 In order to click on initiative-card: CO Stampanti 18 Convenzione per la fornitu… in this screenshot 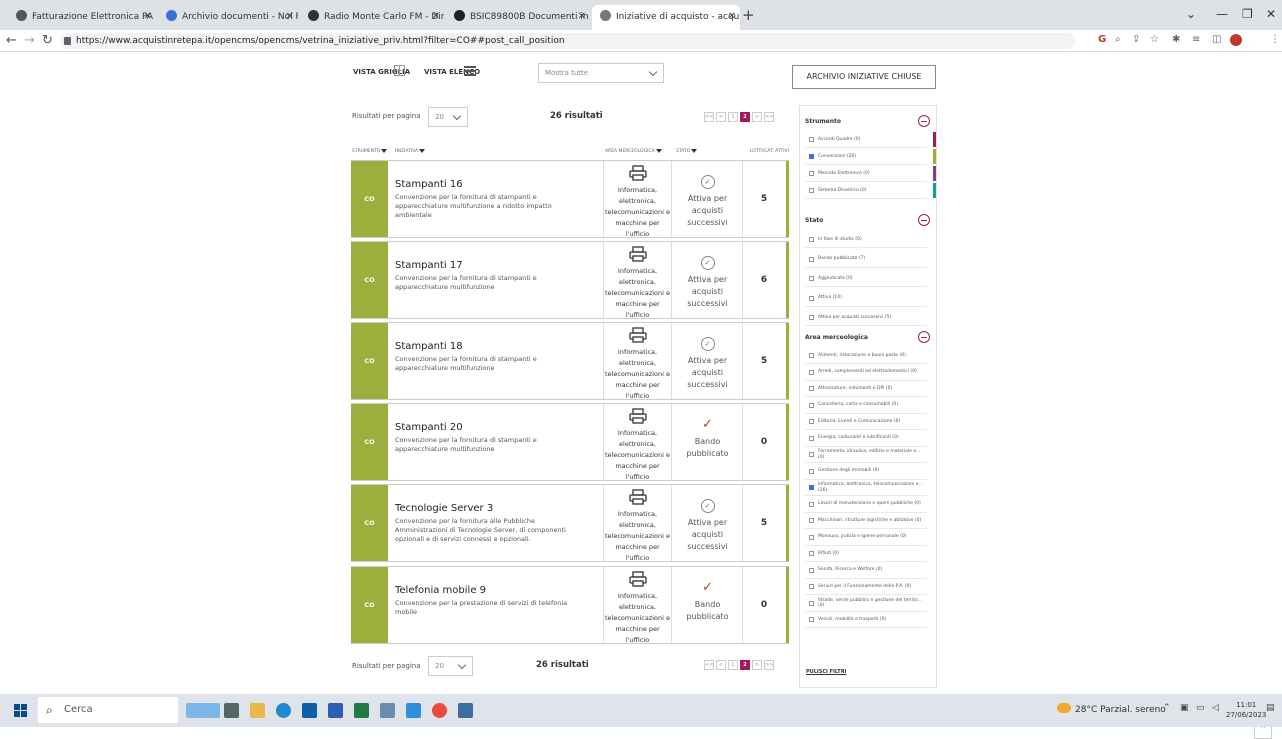, I will do `click(570, 361)`.